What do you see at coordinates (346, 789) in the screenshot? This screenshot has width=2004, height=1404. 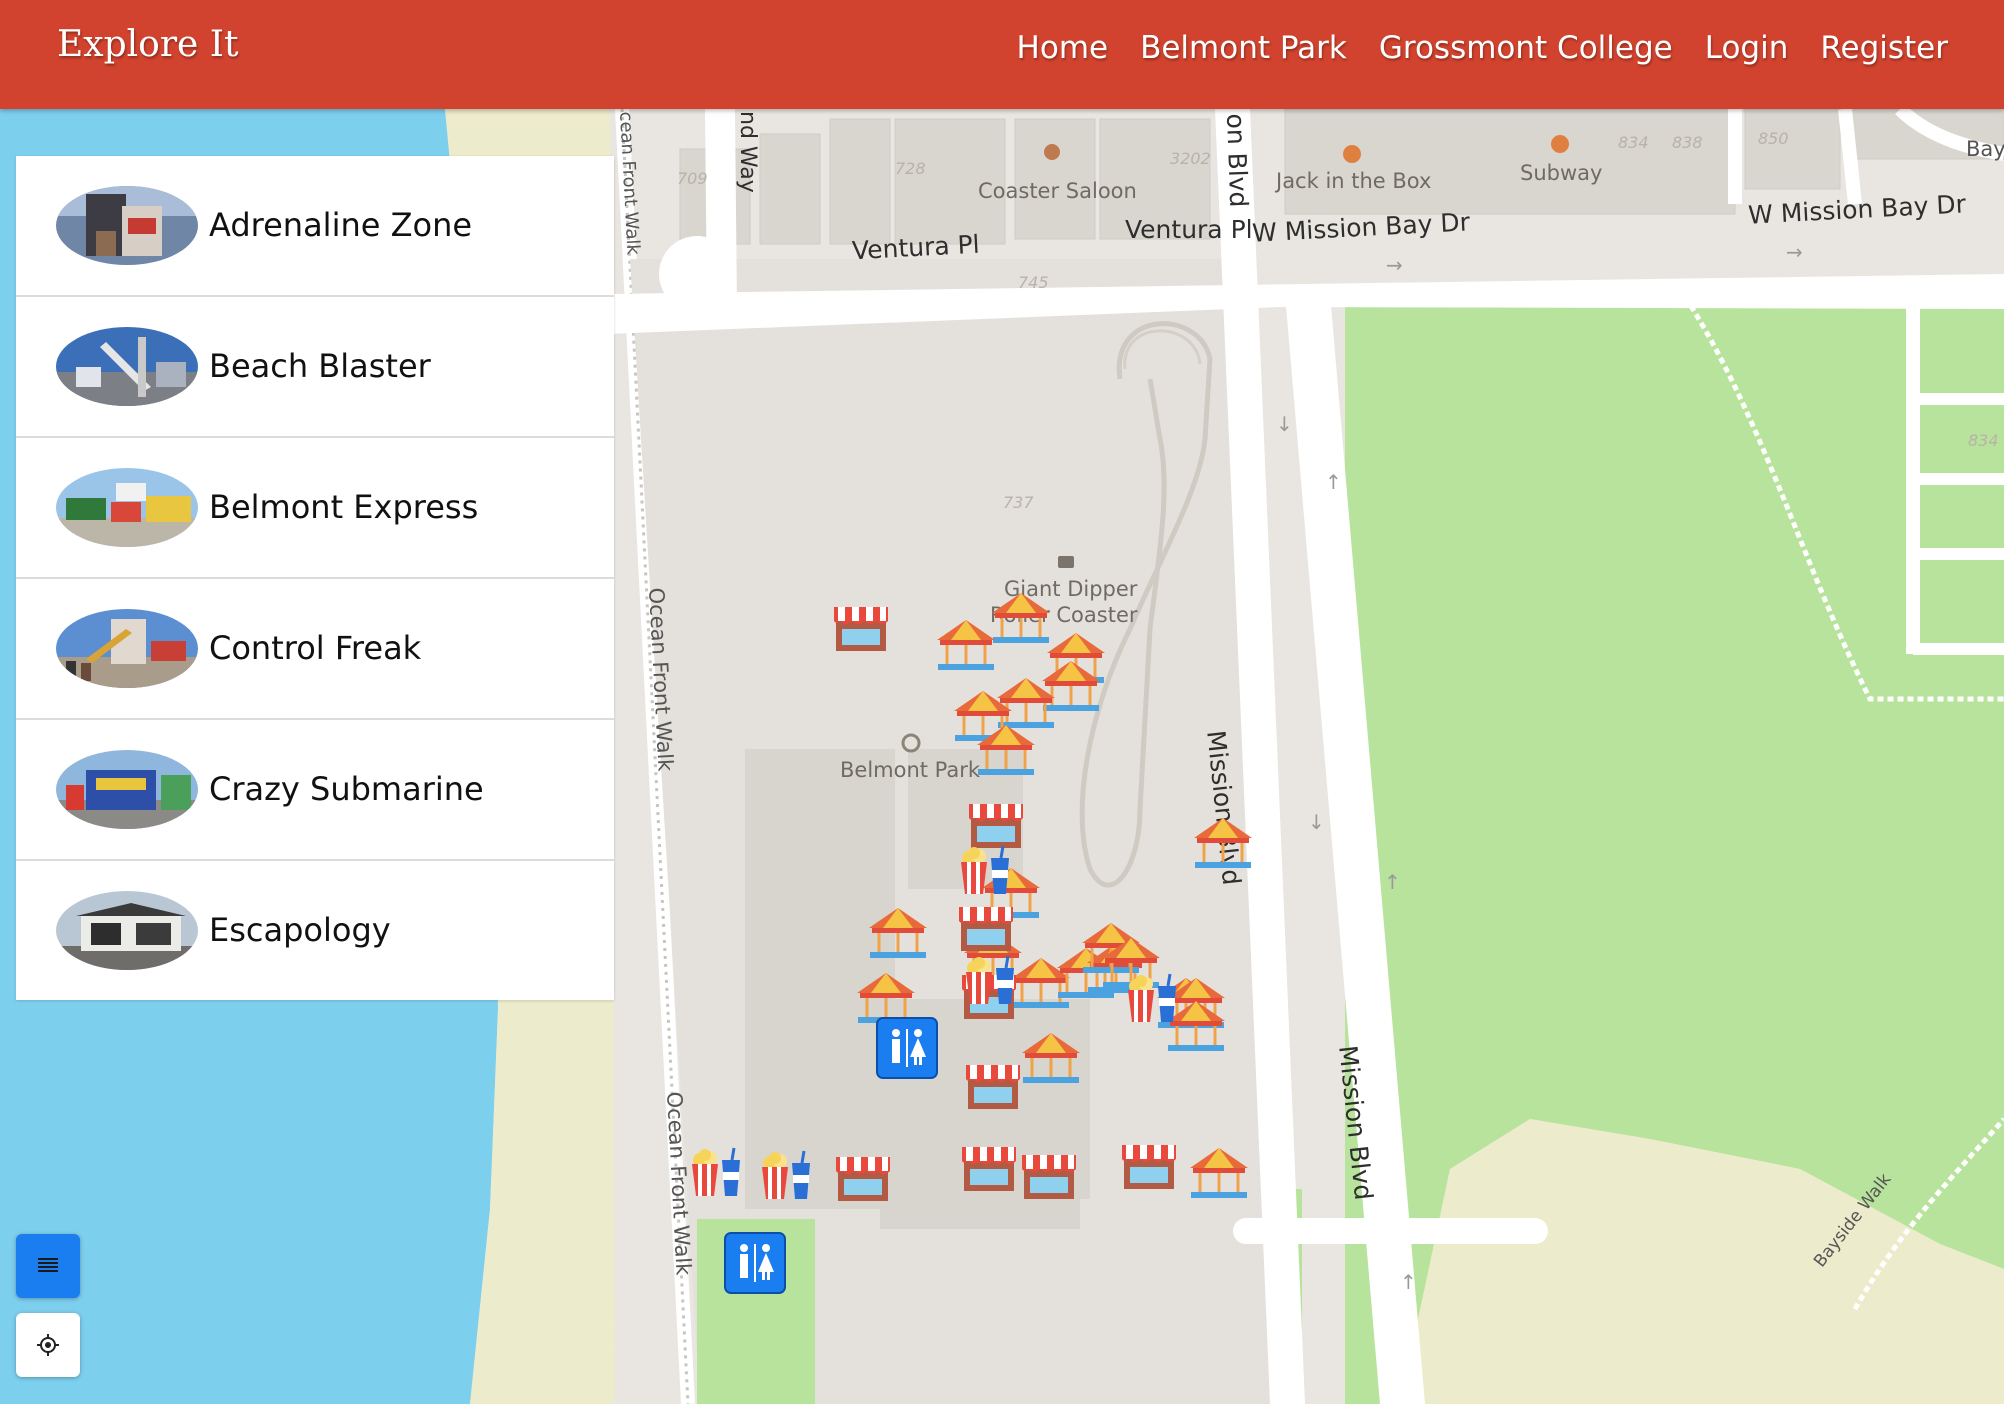 I see `attraction-name: Crazy Submarine` at bounding box center [346, 789].